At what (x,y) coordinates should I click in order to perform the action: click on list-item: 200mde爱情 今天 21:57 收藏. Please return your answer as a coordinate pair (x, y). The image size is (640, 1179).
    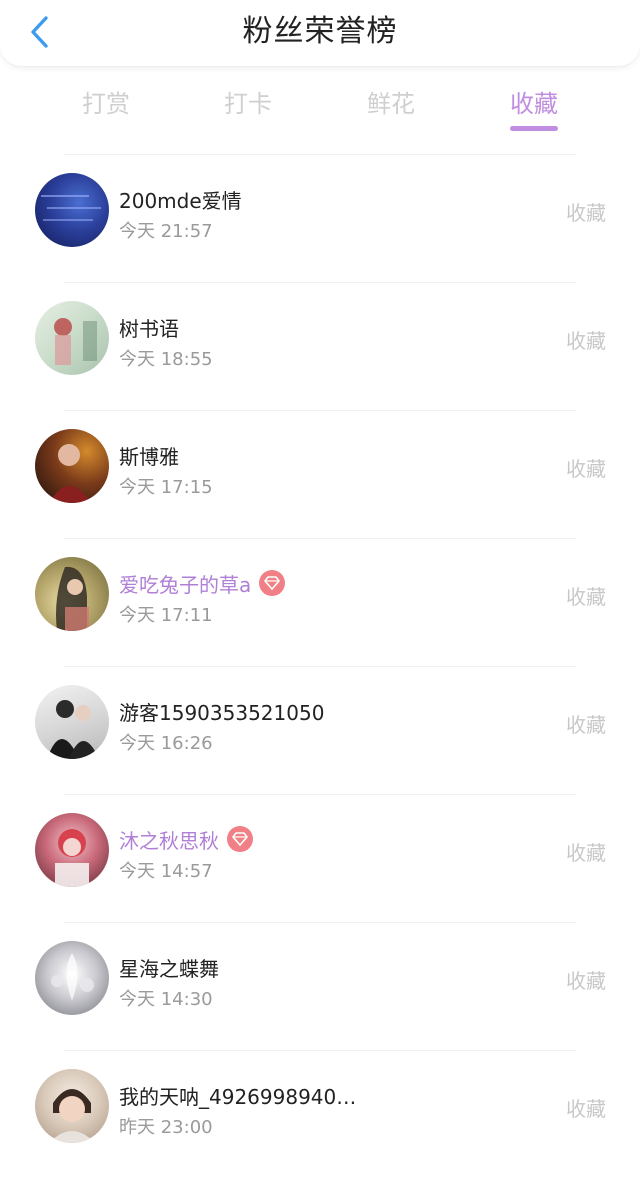
    Looking at the image, I should click on (320, 219).